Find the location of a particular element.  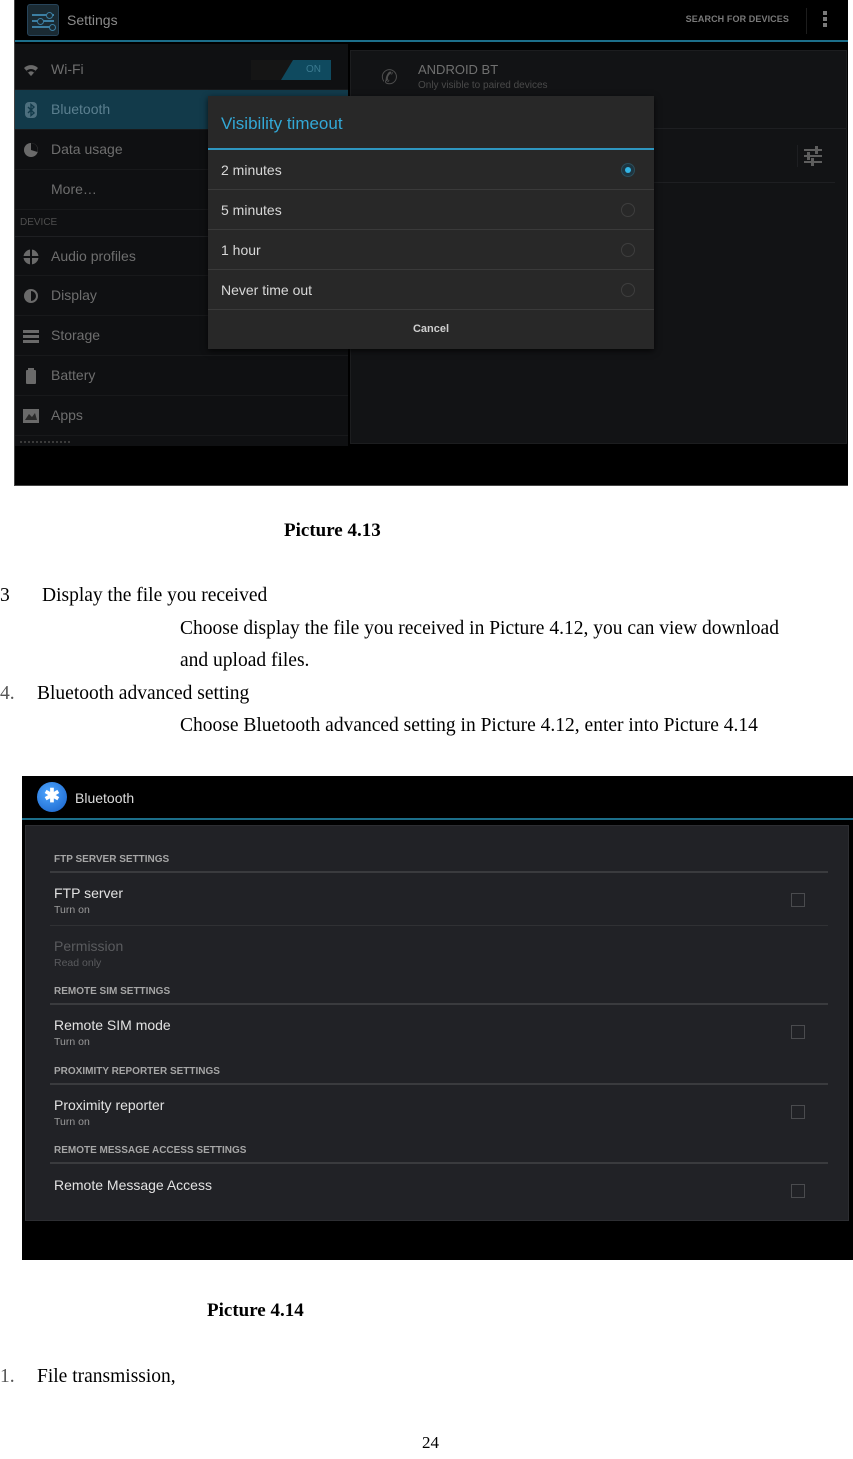

battery-icon is located at coordinates (31, 376).